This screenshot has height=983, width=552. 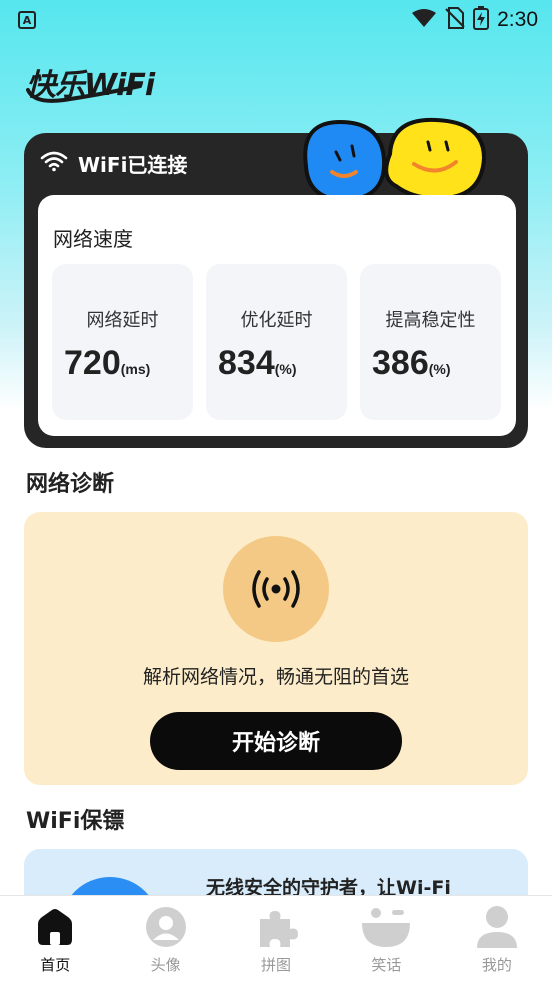 I want to click on nav-label: 拼图, so click(x=276, y=965).